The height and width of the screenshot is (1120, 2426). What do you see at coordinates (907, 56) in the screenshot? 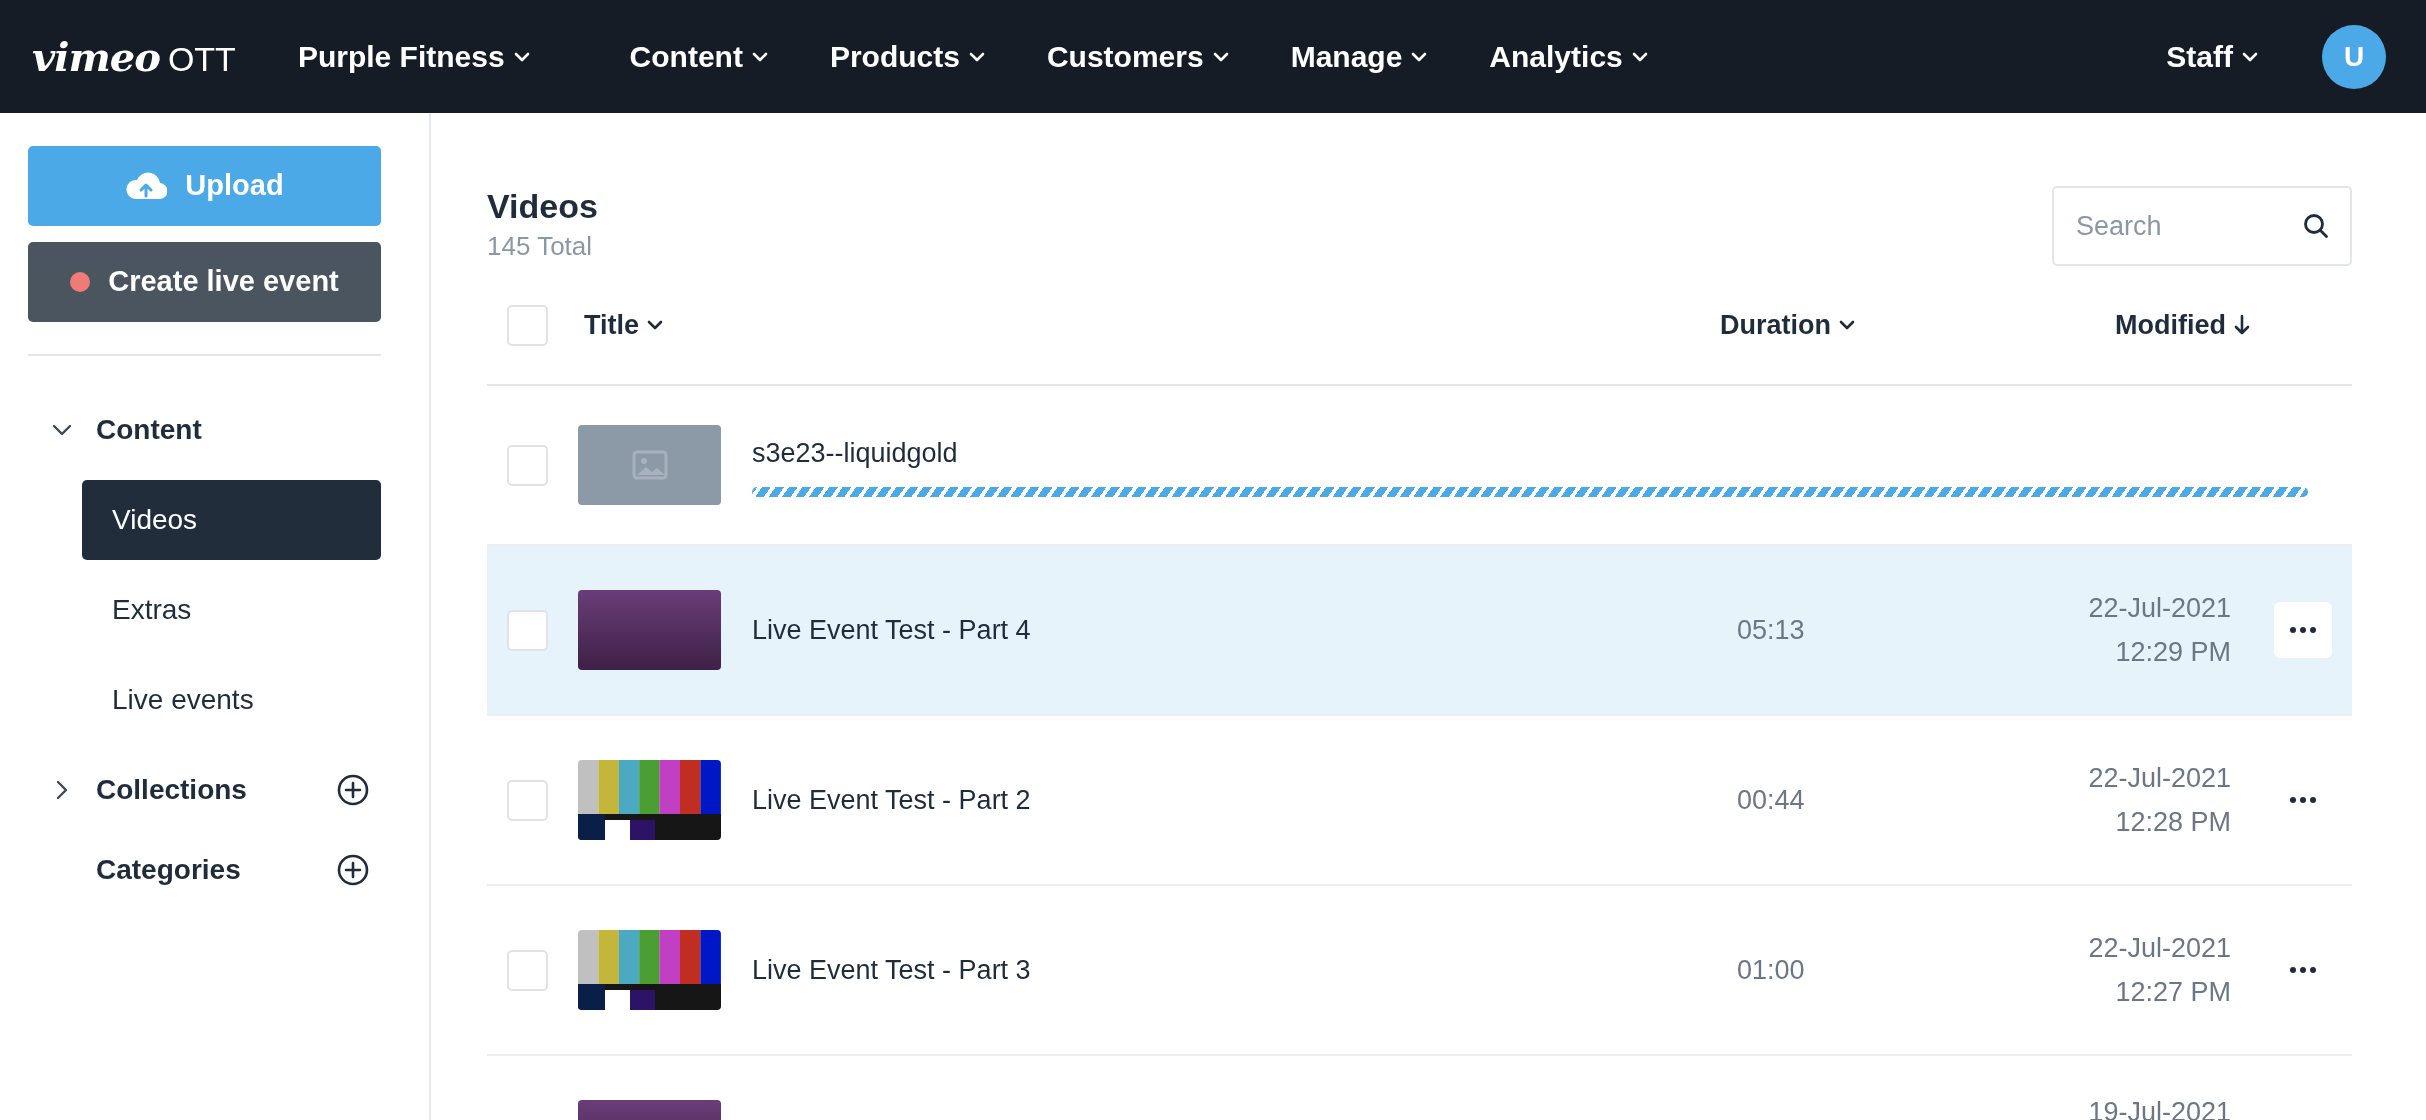
I see `nav-menu: Products` at bounding box center [907, 56].